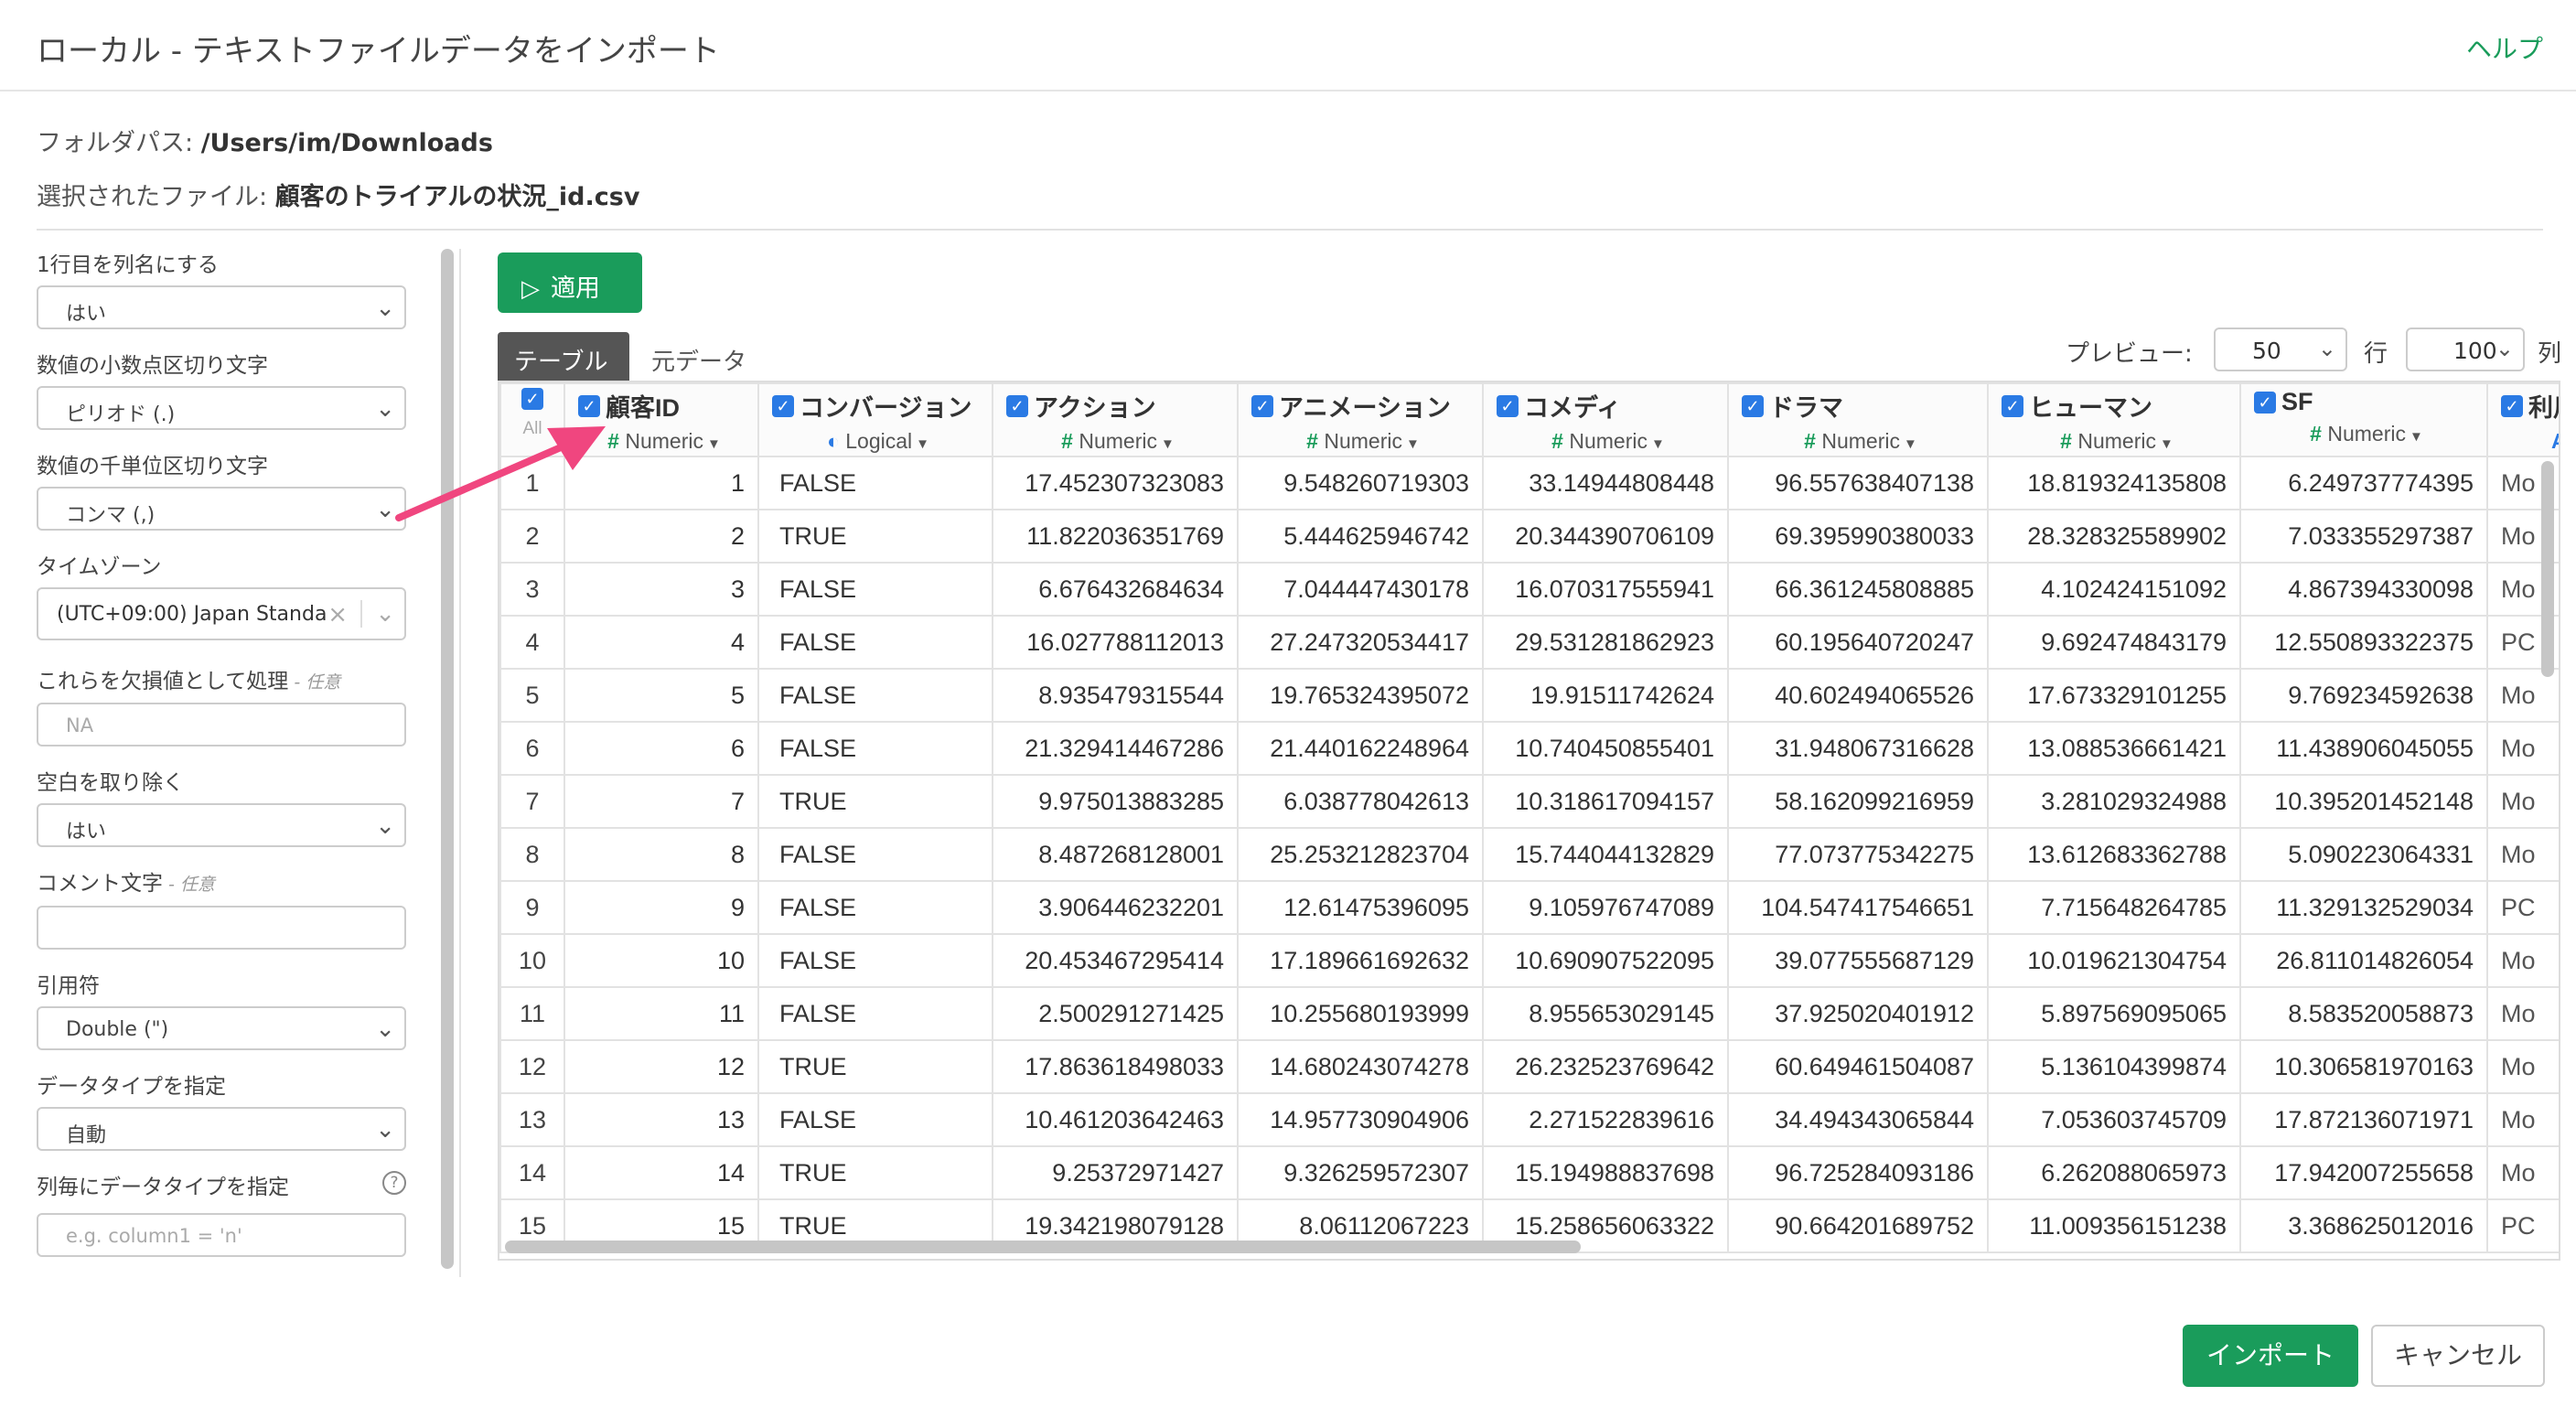 This screenshot has height=1407, width=2576. I want to click on table-cell: 15.744044132829, so click(1606, 854).